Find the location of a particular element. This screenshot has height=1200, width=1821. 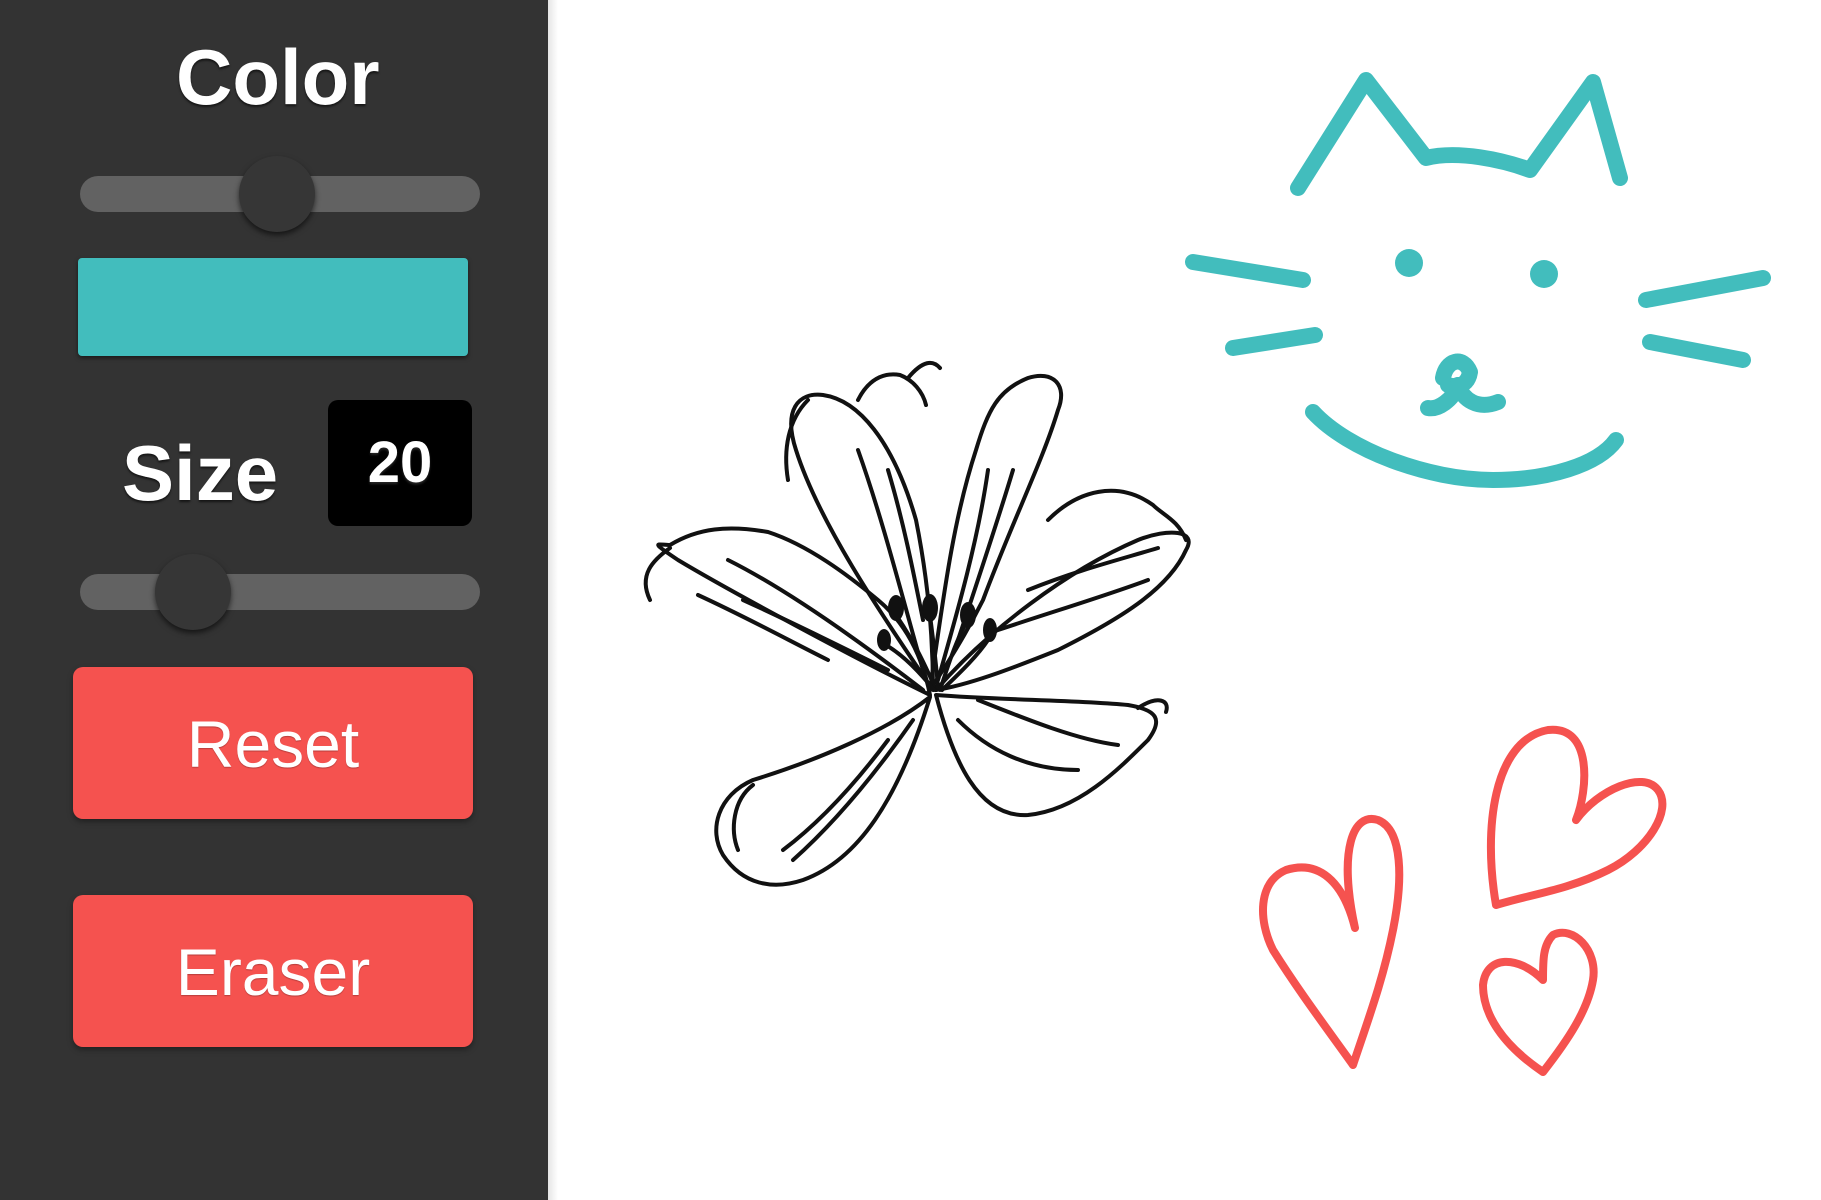

color-swatch is located at coordinates (273, 307).